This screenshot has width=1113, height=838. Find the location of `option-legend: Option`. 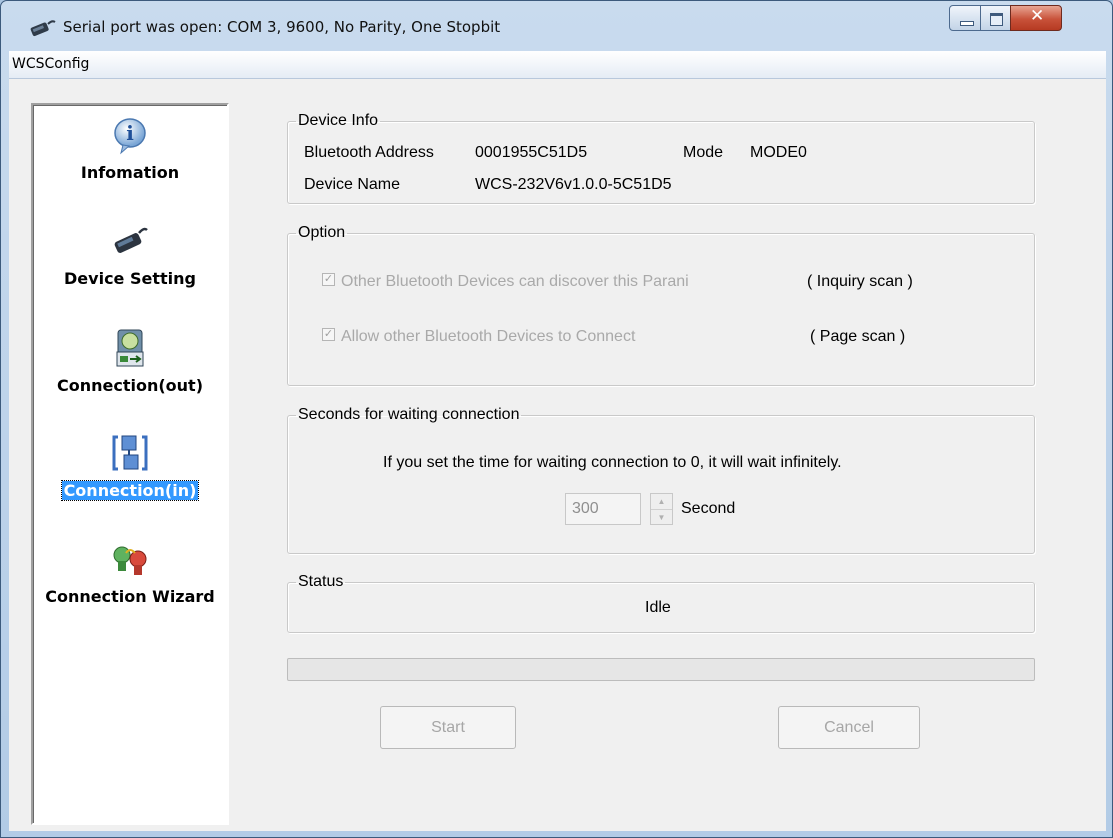

option-legend: Option is located at coordinates (322, 232).